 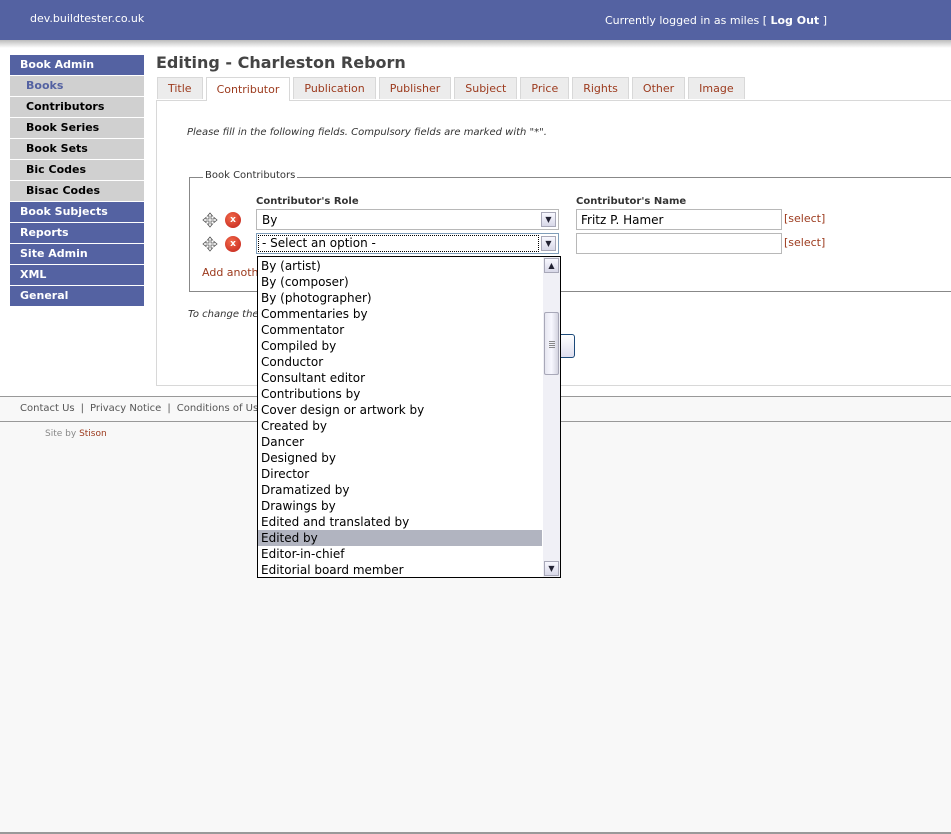 I want to click on sidebar-item-general: General, so click(x=77, y=296).